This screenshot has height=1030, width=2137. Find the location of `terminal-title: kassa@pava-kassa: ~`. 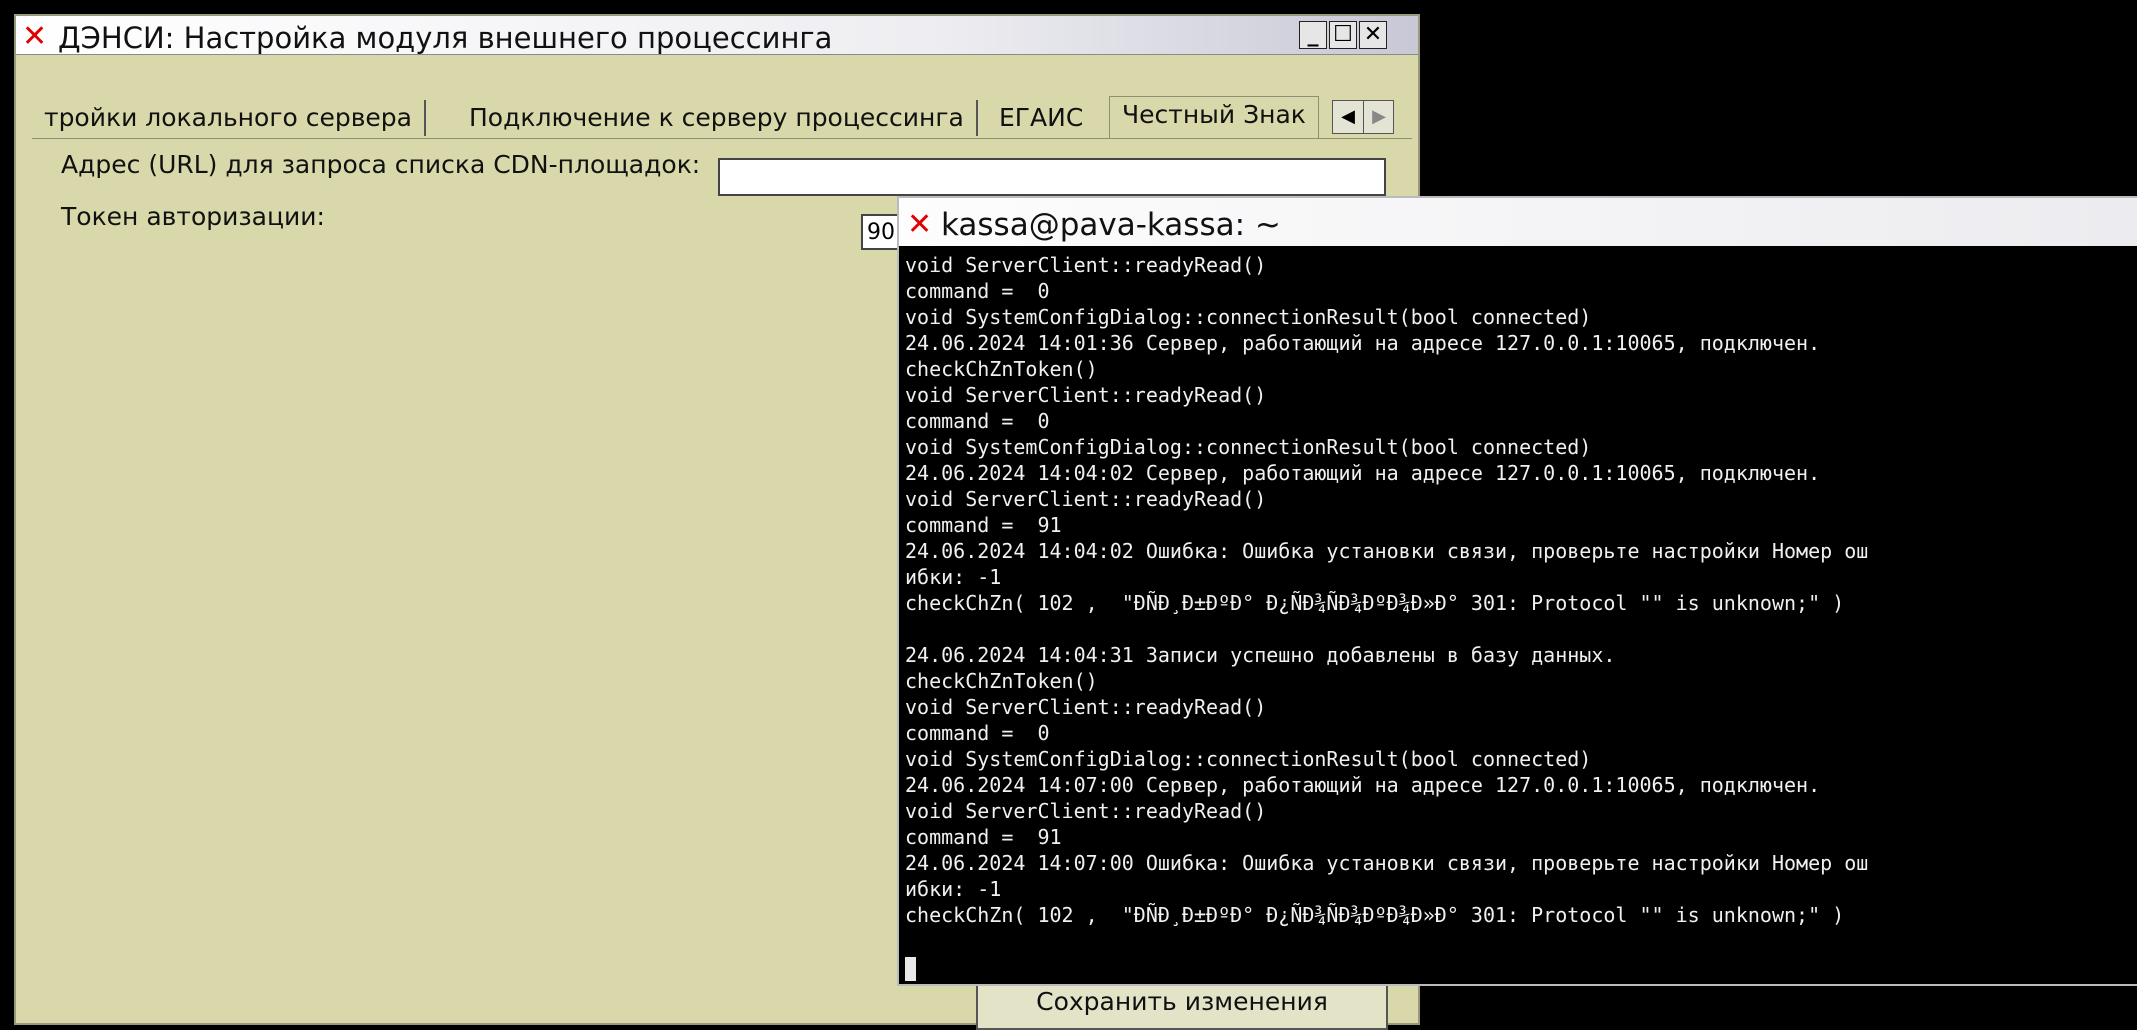

terminal-title: kassa@pava-kassa: ~ is located at coordinates (1111, 225).